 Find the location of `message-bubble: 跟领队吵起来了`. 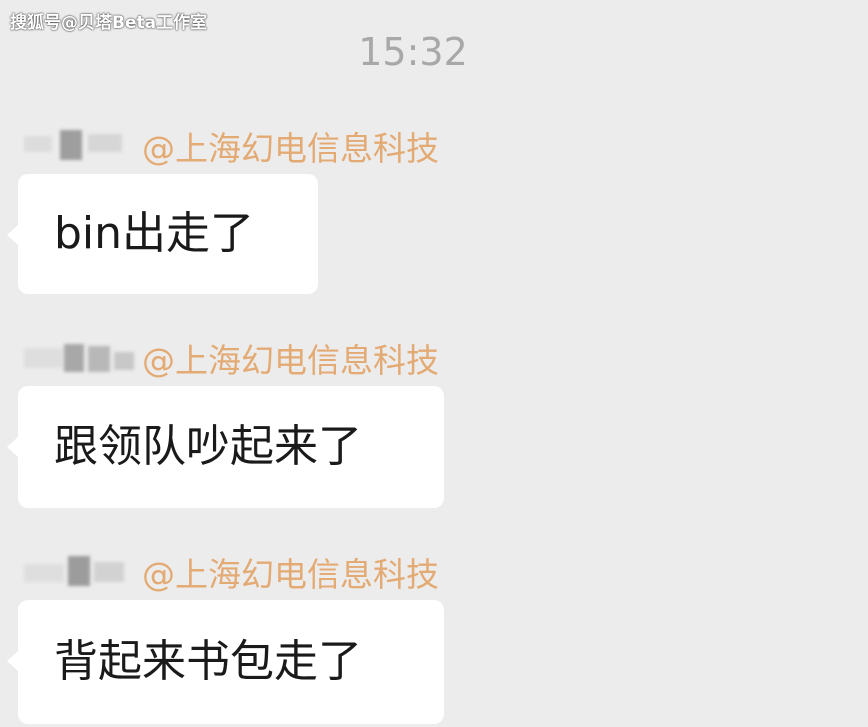

message-bubble: 跟领队吵起来了 is located at coordinates (225, 447).